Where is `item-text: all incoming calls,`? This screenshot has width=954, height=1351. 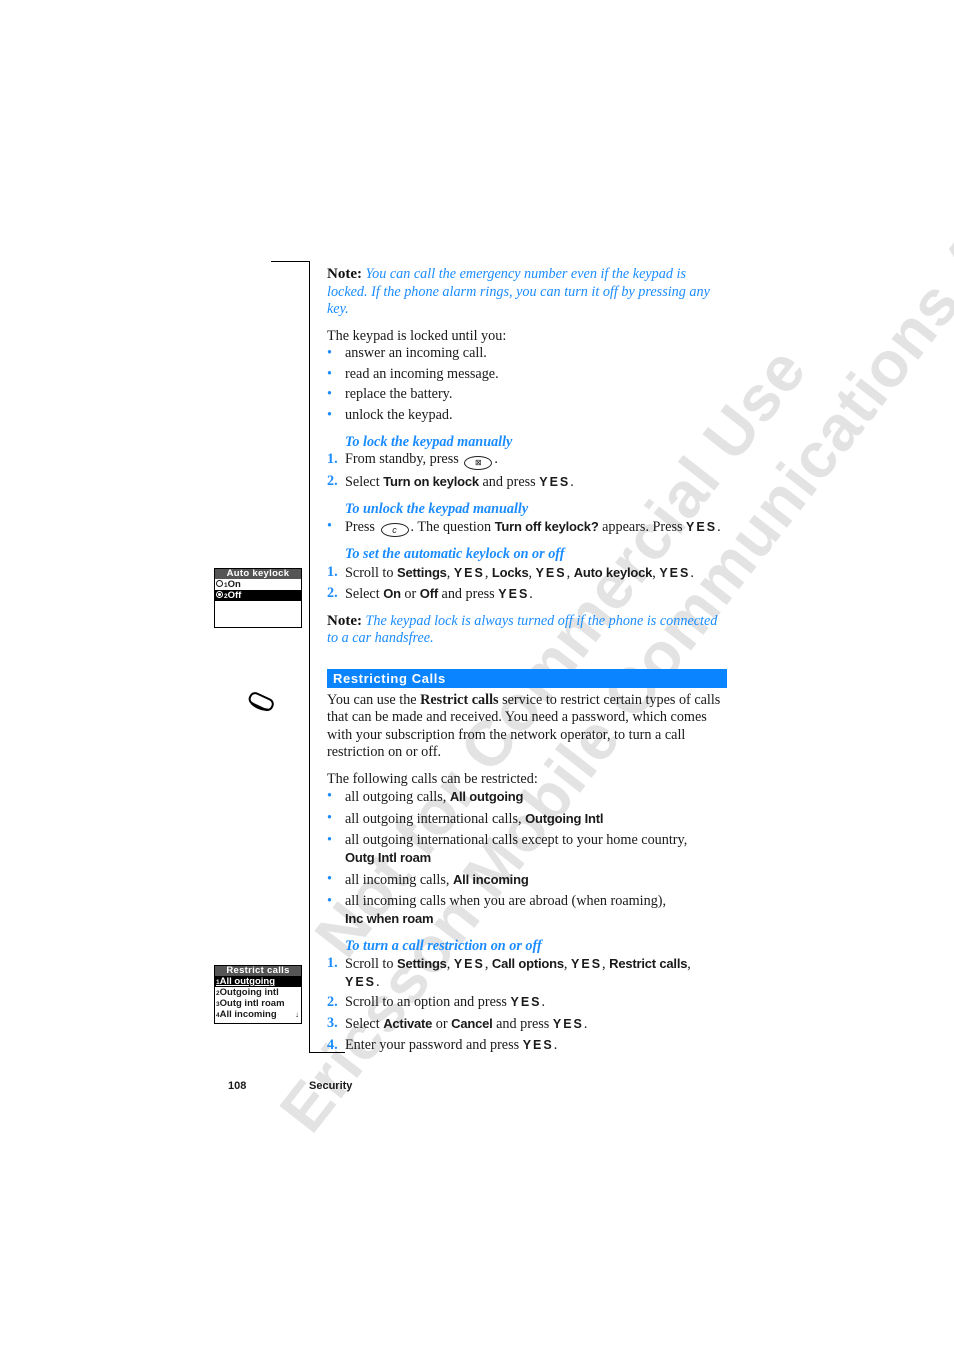 item-text: all incoming calls, is located at coordinates (397, 880).